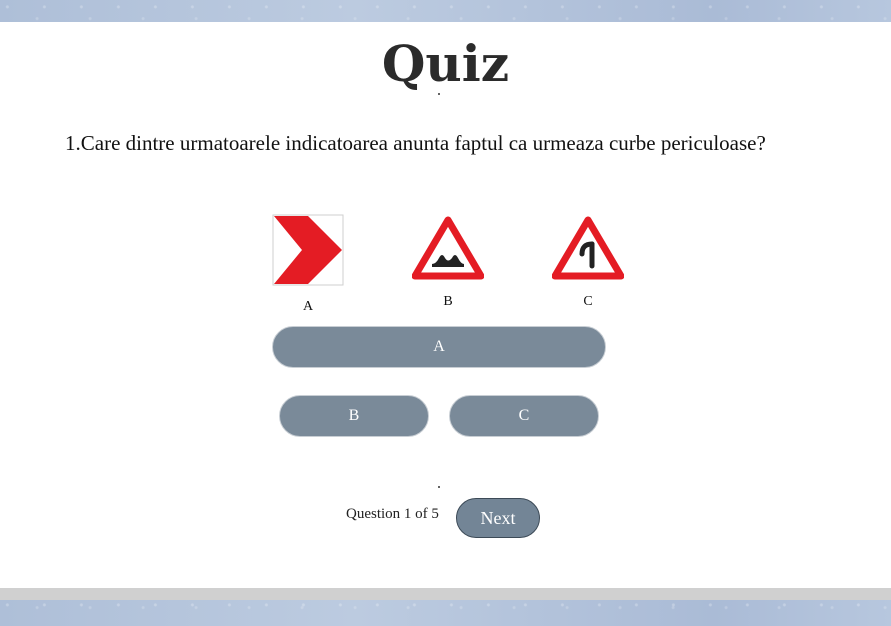  I want to click on chevron-right-sign-icon, so click(308, 250).